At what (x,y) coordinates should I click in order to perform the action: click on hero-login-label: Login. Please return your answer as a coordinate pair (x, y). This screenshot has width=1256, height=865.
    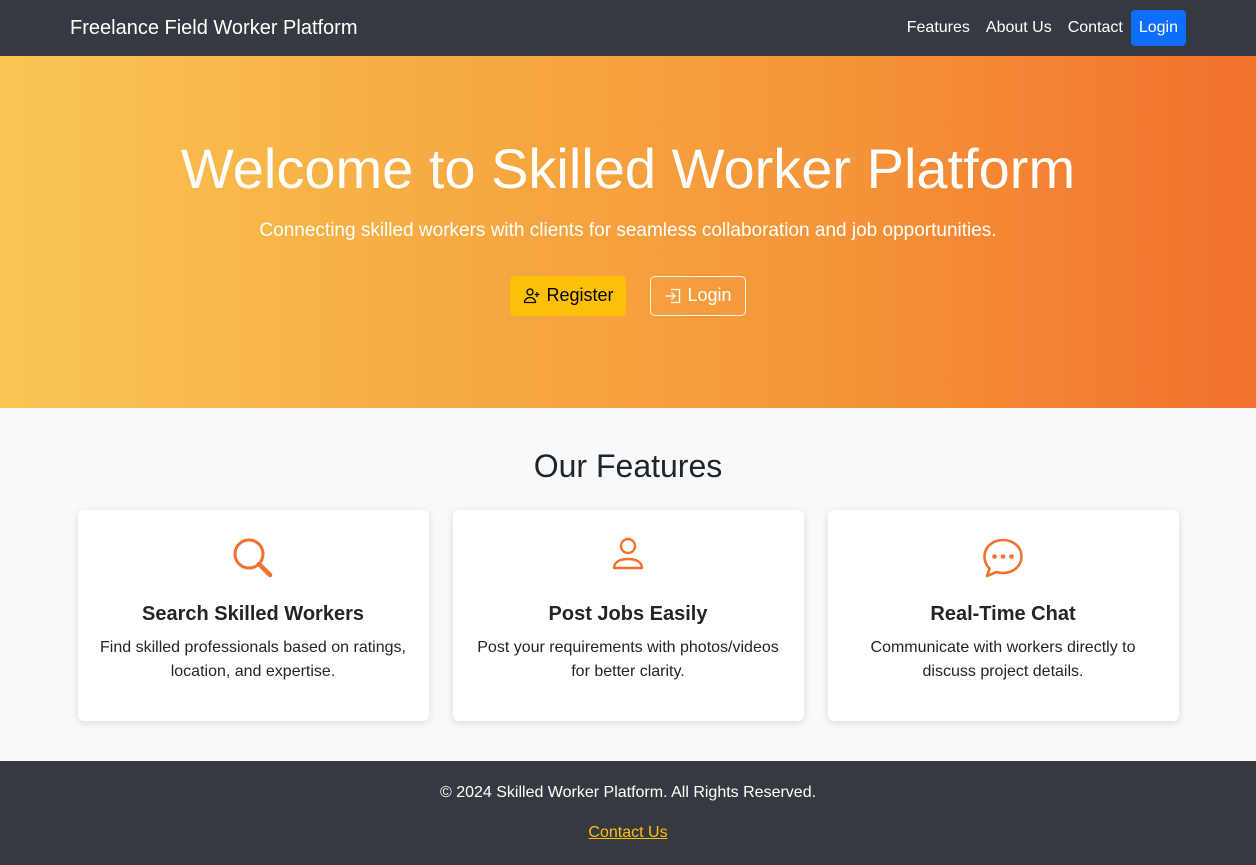
    Looking at the image, I should click on (709, 295).